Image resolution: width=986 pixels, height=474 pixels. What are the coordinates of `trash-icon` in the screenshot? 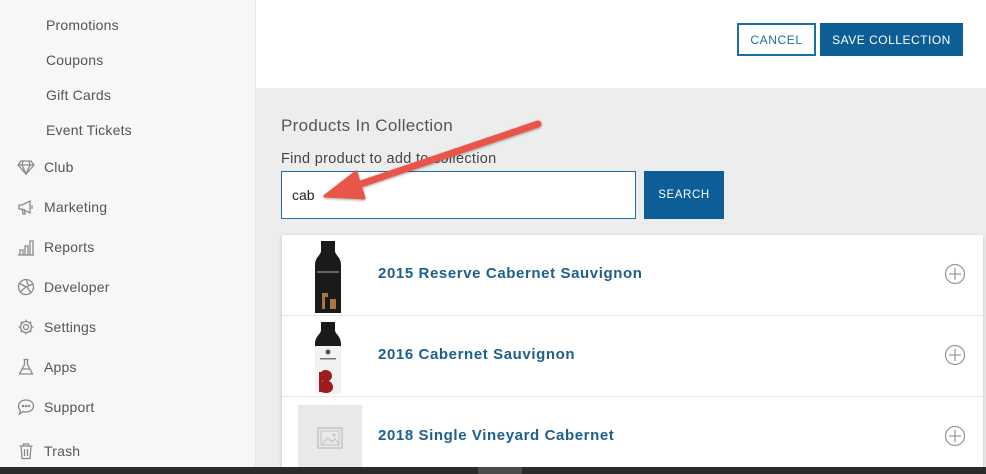 It's located at (26, 451).